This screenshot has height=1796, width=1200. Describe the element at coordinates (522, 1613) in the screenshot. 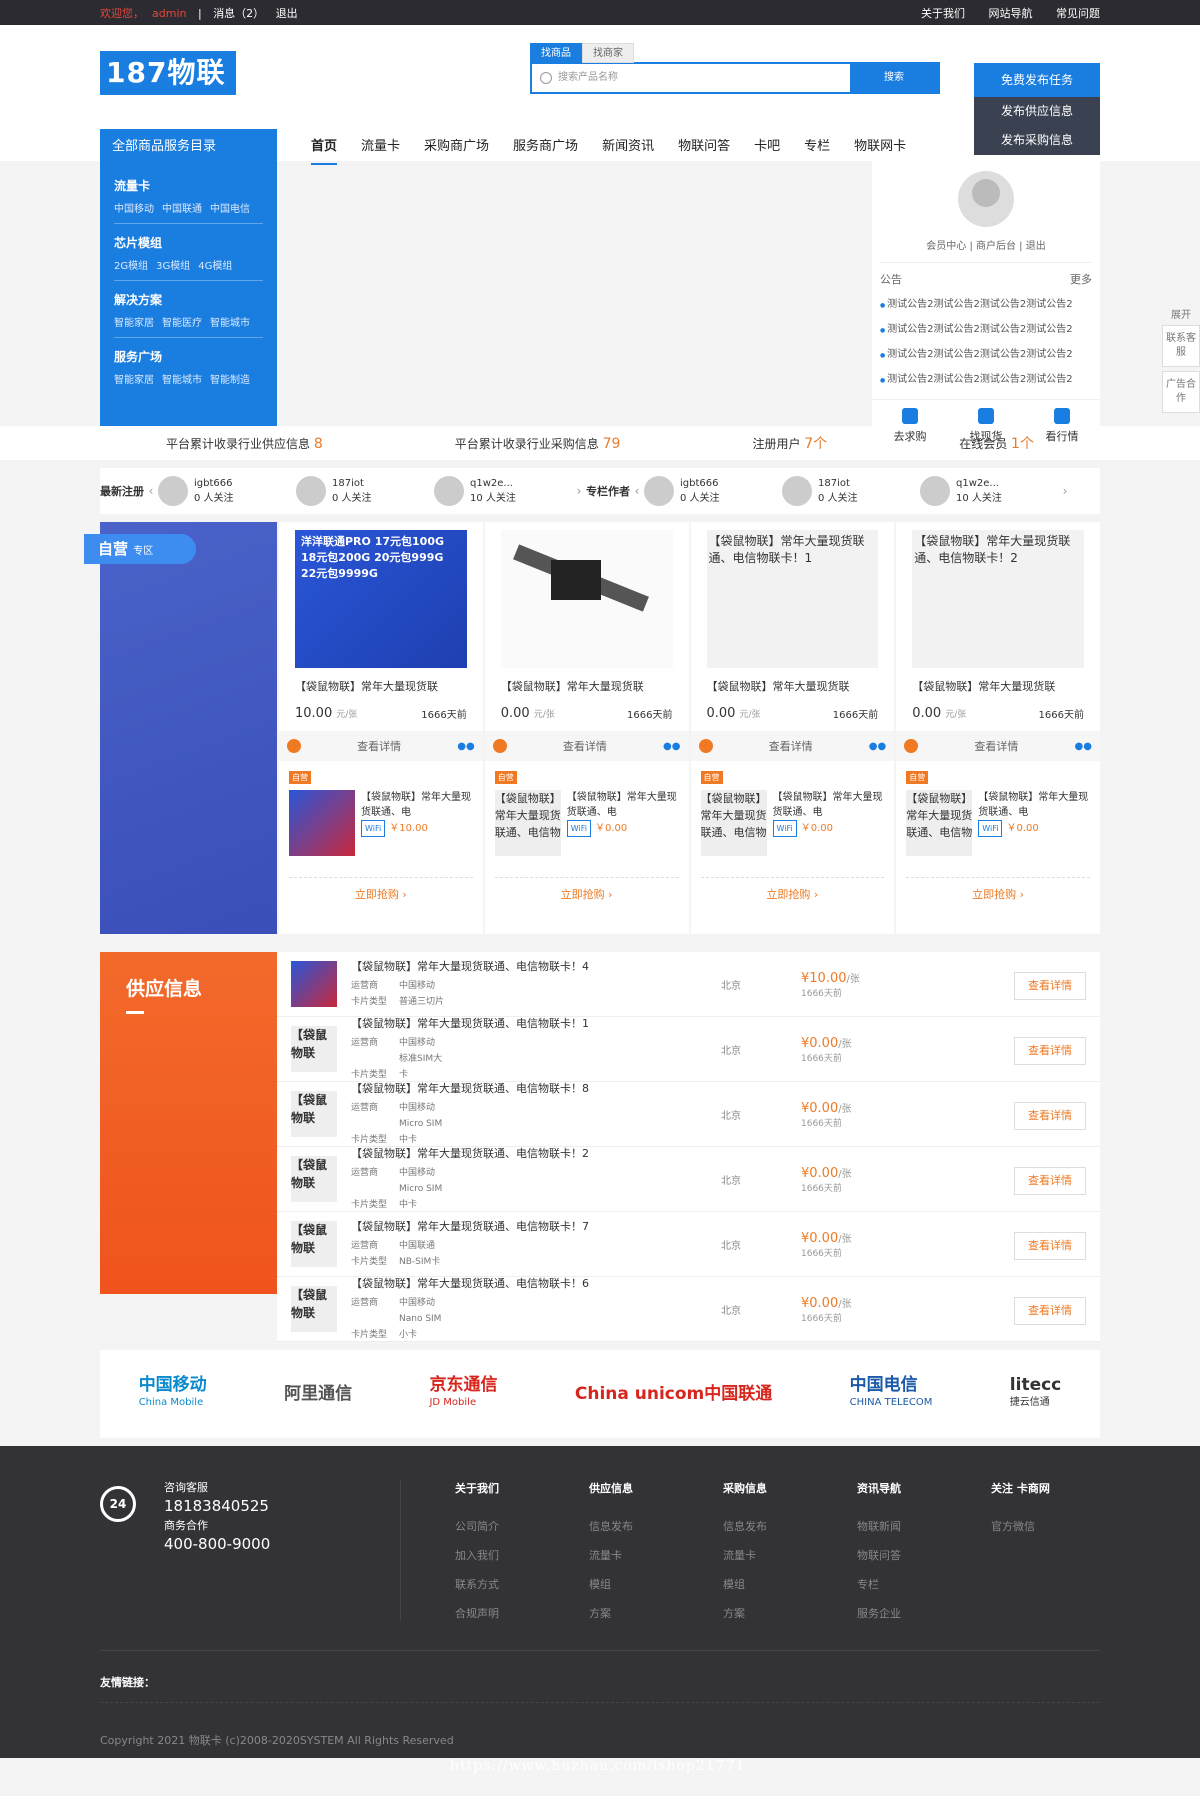

I see `footer-link: 合规声明` at that location.